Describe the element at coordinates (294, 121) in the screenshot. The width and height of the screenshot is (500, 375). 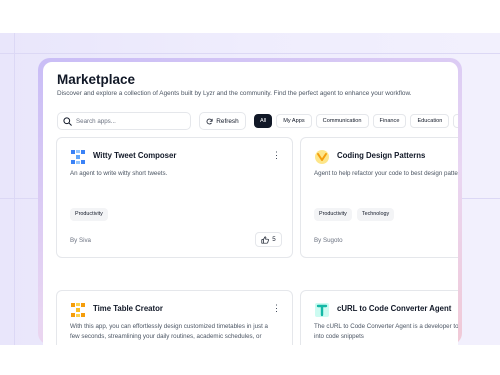
I see `filter-chip-my-apps: My Apps` at that location.